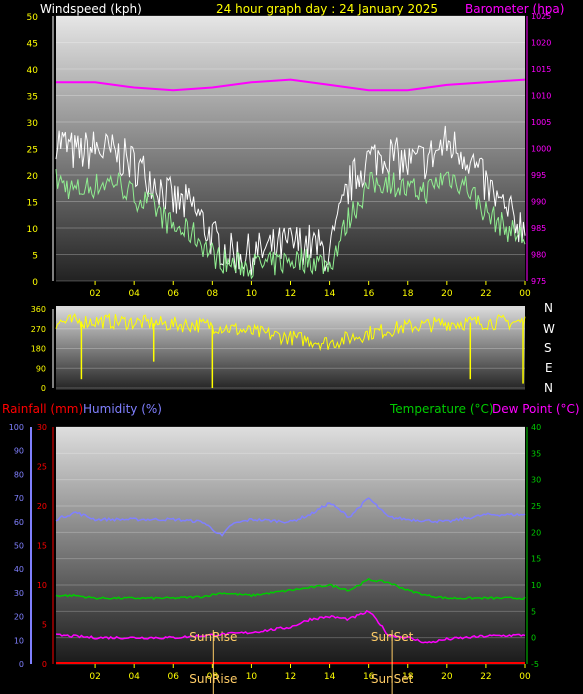 Image resolution: width=583 pixels, height=694 pixels. Describe the element at coordinates (536, 453) in the screenshot. I see `y-temp-tick-label: 35` at that location.